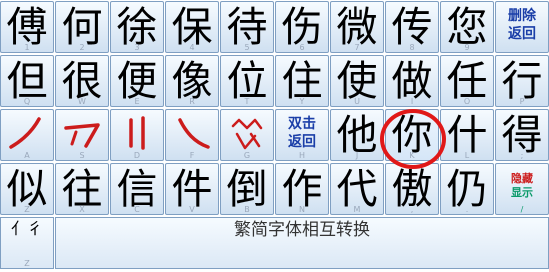 This screenshot has width=549, height=272. I want to click on key-char: 但Q, so click(27, 81).